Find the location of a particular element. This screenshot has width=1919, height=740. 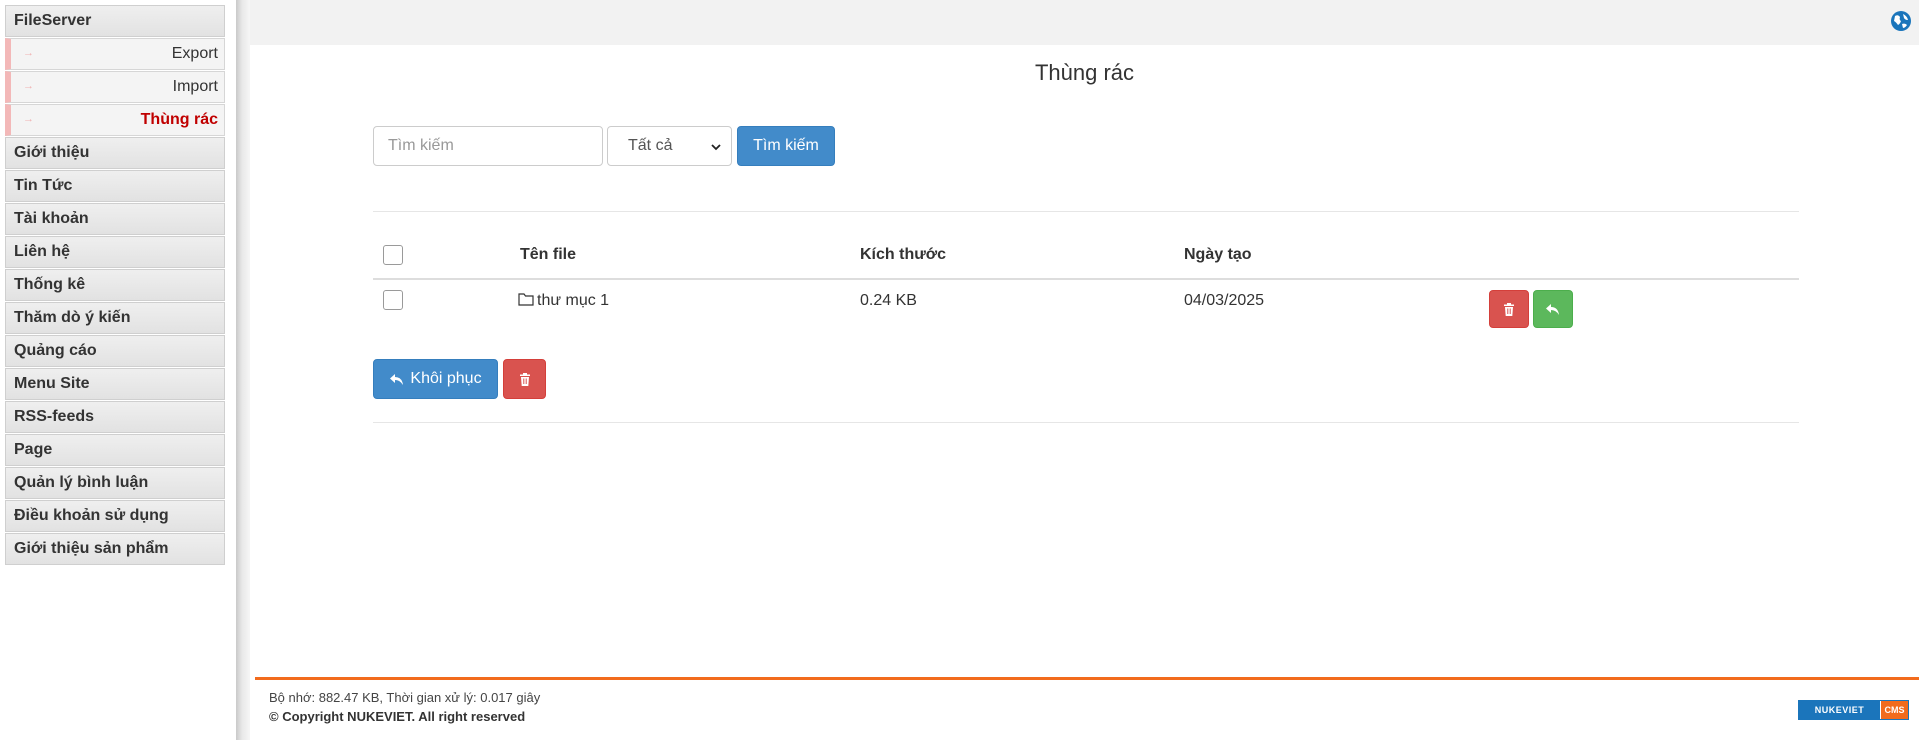

sidebar-subitem-label: Thùng rác is located at coordinates (179, 119).